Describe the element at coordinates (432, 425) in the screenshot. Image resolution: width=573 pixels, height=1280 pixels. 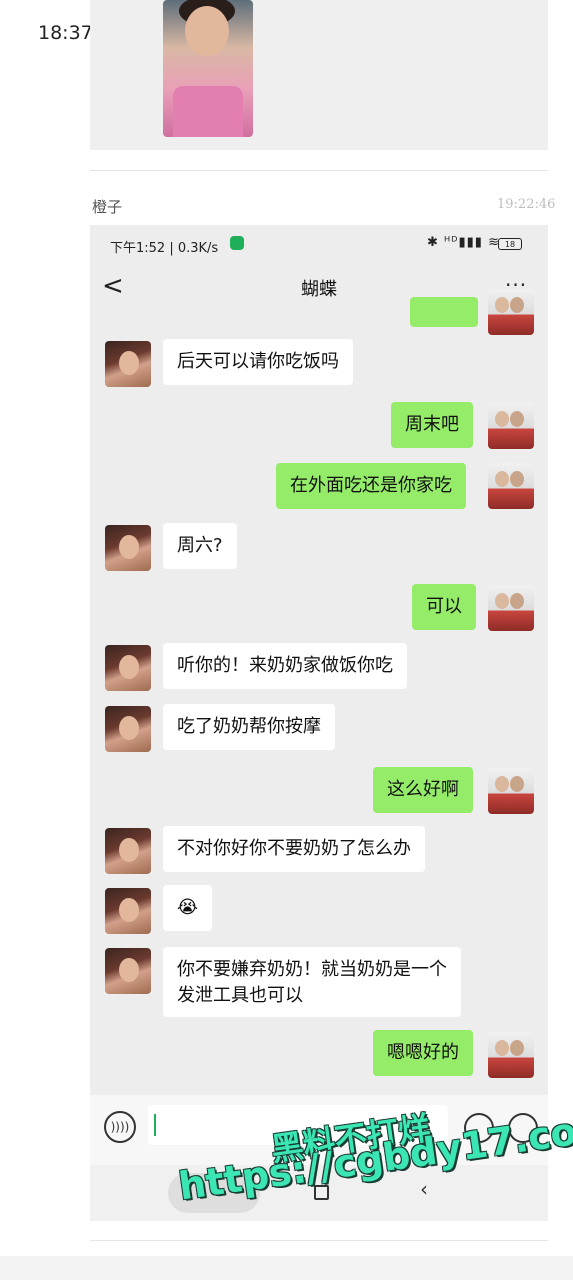
I see `message-bubble: 周末吧` at that location.